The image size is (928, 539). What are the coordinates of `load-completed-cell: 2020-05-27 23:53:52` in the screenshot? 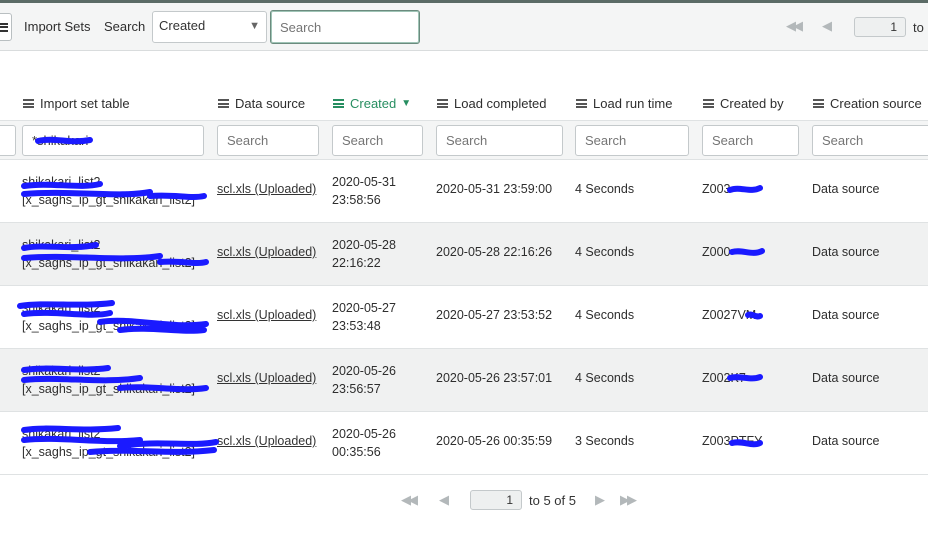 It's located at (494, 315).